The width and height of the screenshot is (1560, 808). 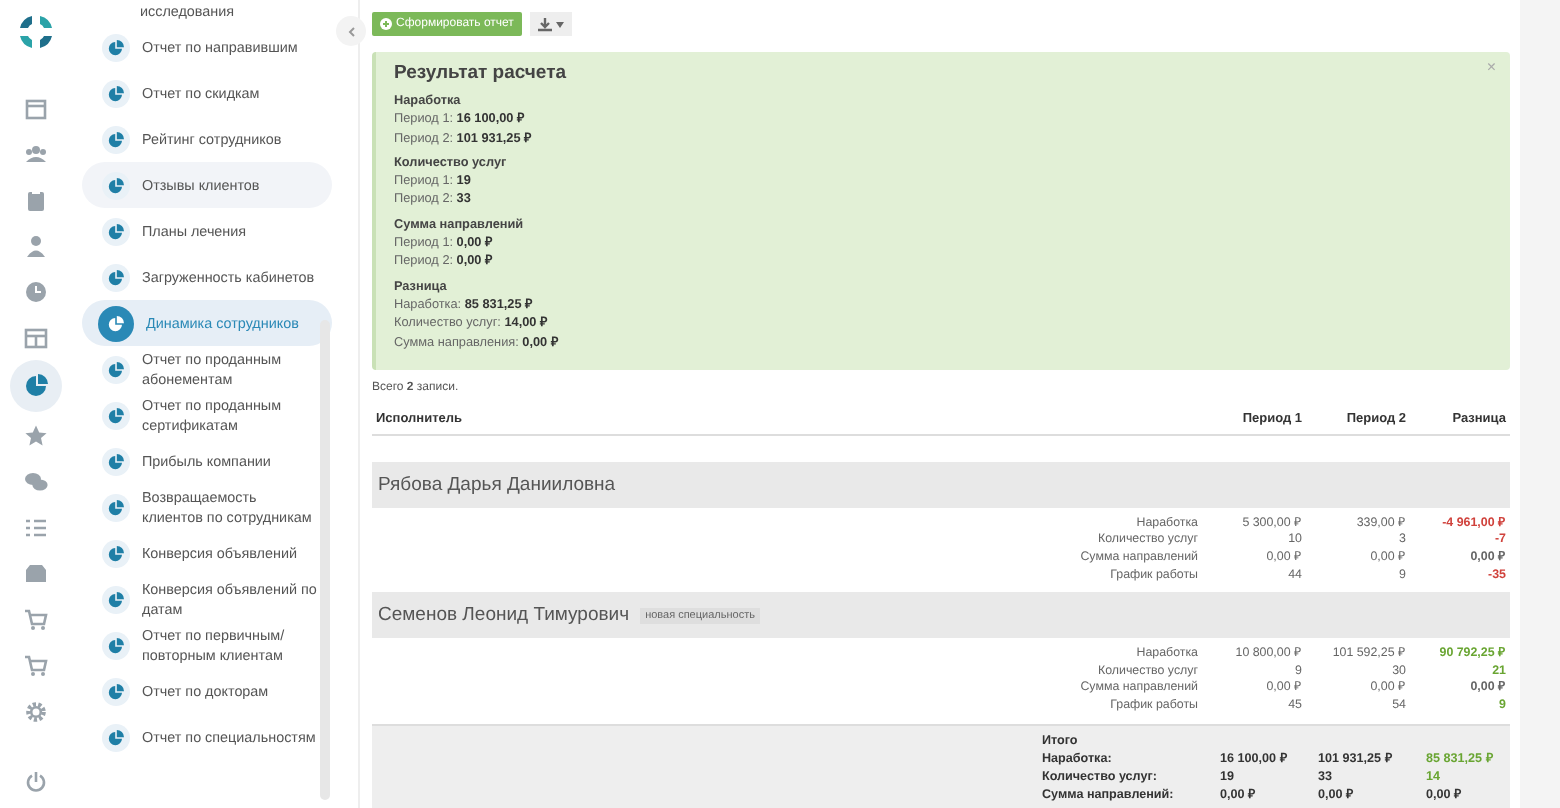 I want to click on employee-name: Рябова Дарья Данииловна, so click(x=497, y=484).